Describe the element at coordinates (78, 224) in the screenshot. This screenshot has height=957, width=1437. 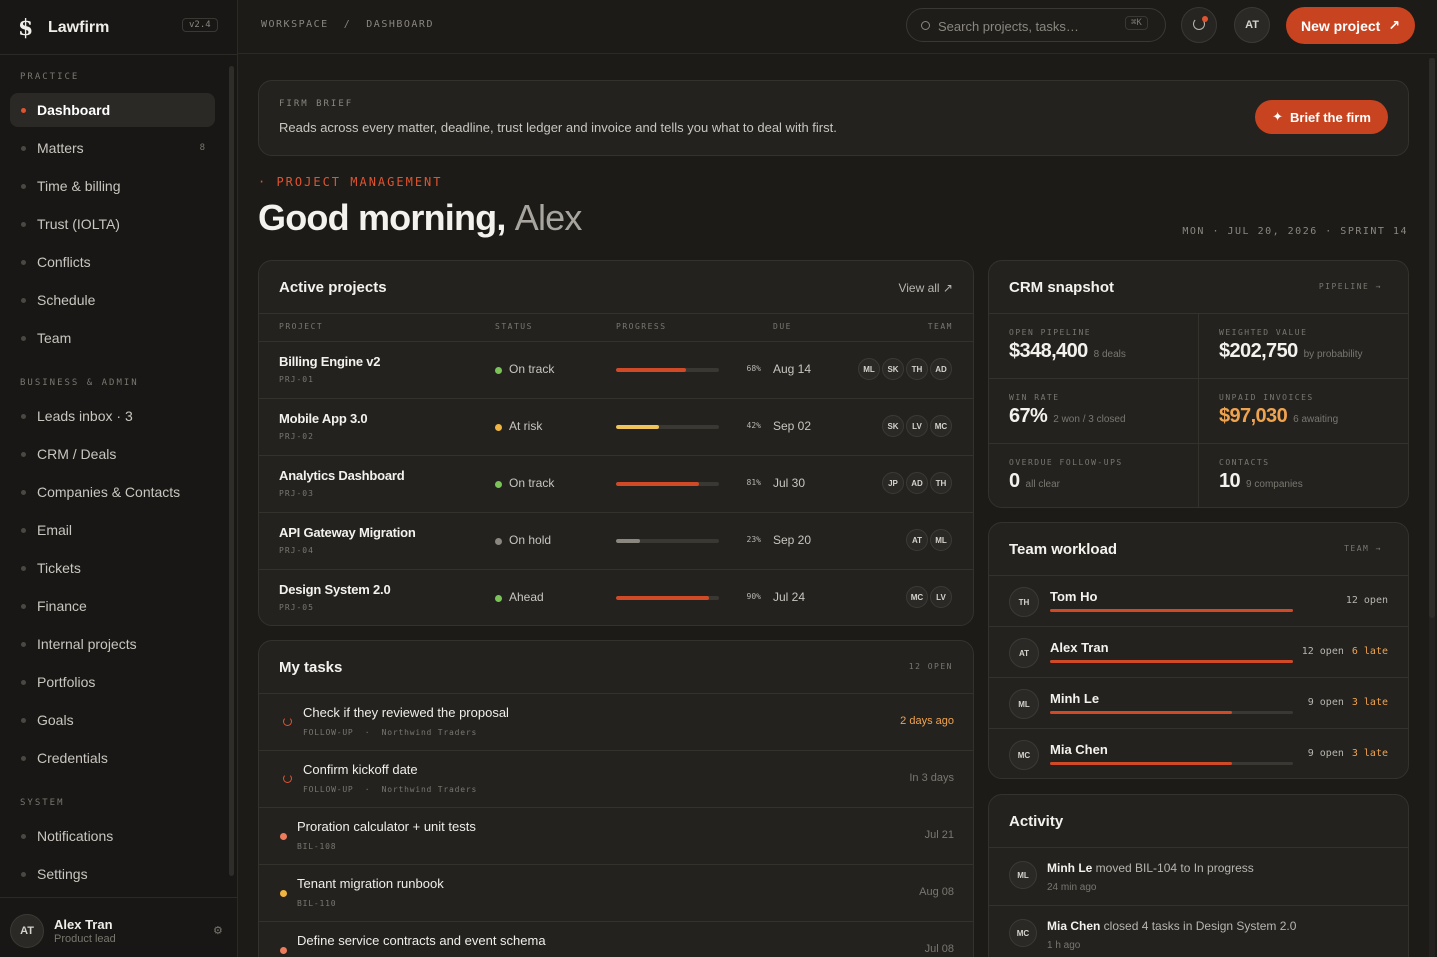
I see `sidebar-item-label: Trust (IOLTA)` at that location.